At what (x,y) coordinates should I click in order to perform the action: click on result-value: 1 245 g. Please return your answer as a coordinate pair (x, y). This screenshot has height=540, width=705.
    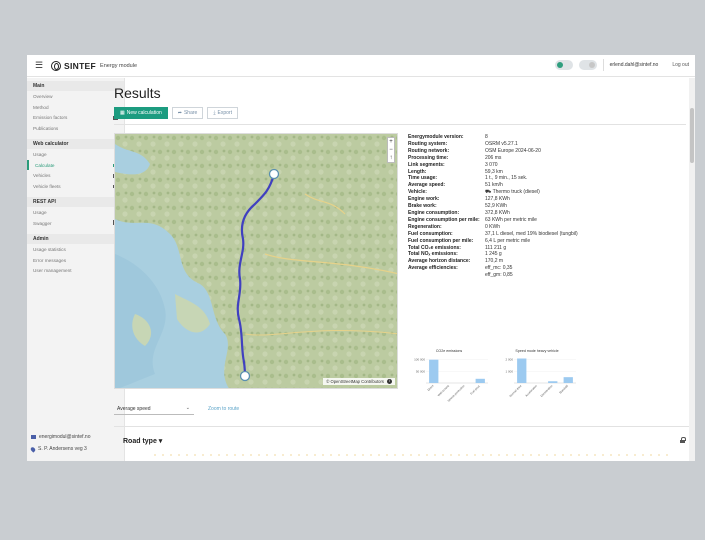
    Looking at the image, I should click on (493, 254).